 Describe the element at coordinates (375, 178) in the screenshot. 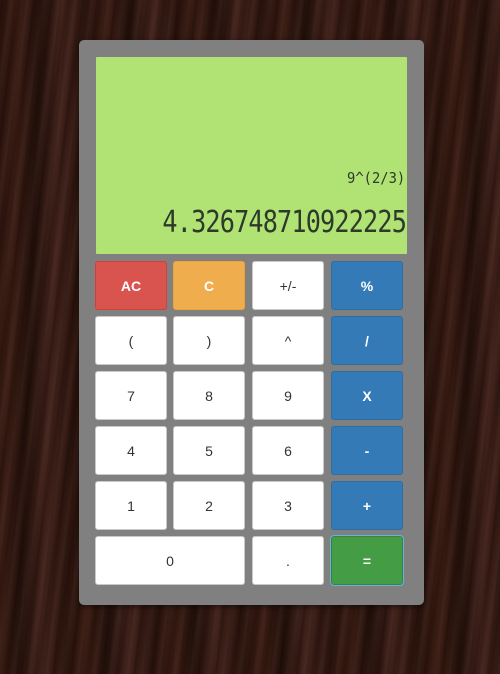

I see `expression-text: 9^(2/3)` at that location.